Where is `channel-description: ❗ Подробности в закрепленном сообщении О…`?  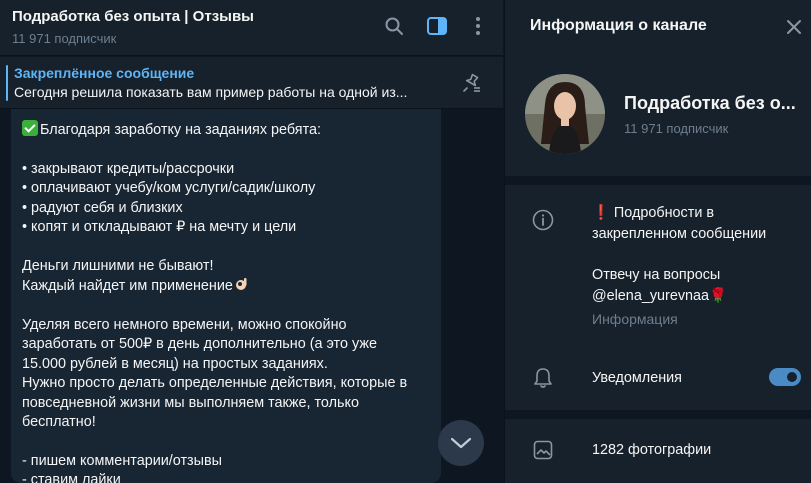 channel-description: ❗ Подробности в закрепленном сообщении О… is located at coordinates (697, 255).